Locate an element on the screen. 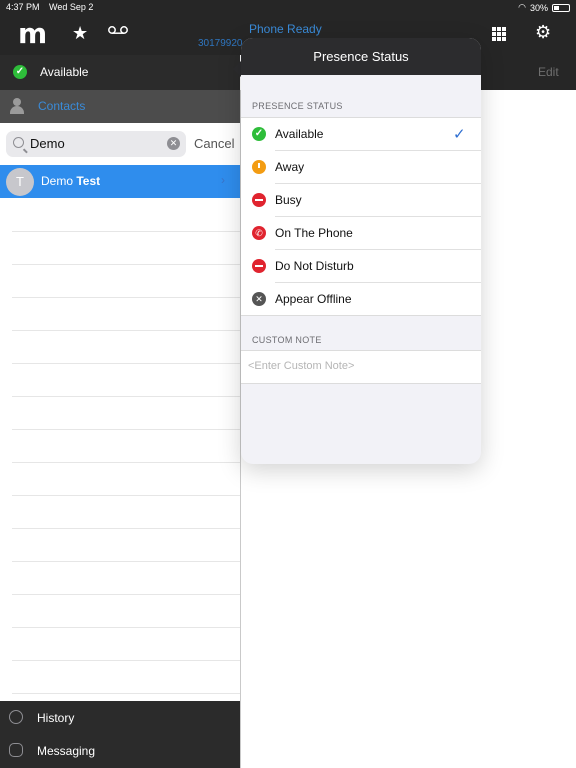 The height and width of the screenshot is (768, 576). phone-number: 30179920 is located at coordinates (220, 43).